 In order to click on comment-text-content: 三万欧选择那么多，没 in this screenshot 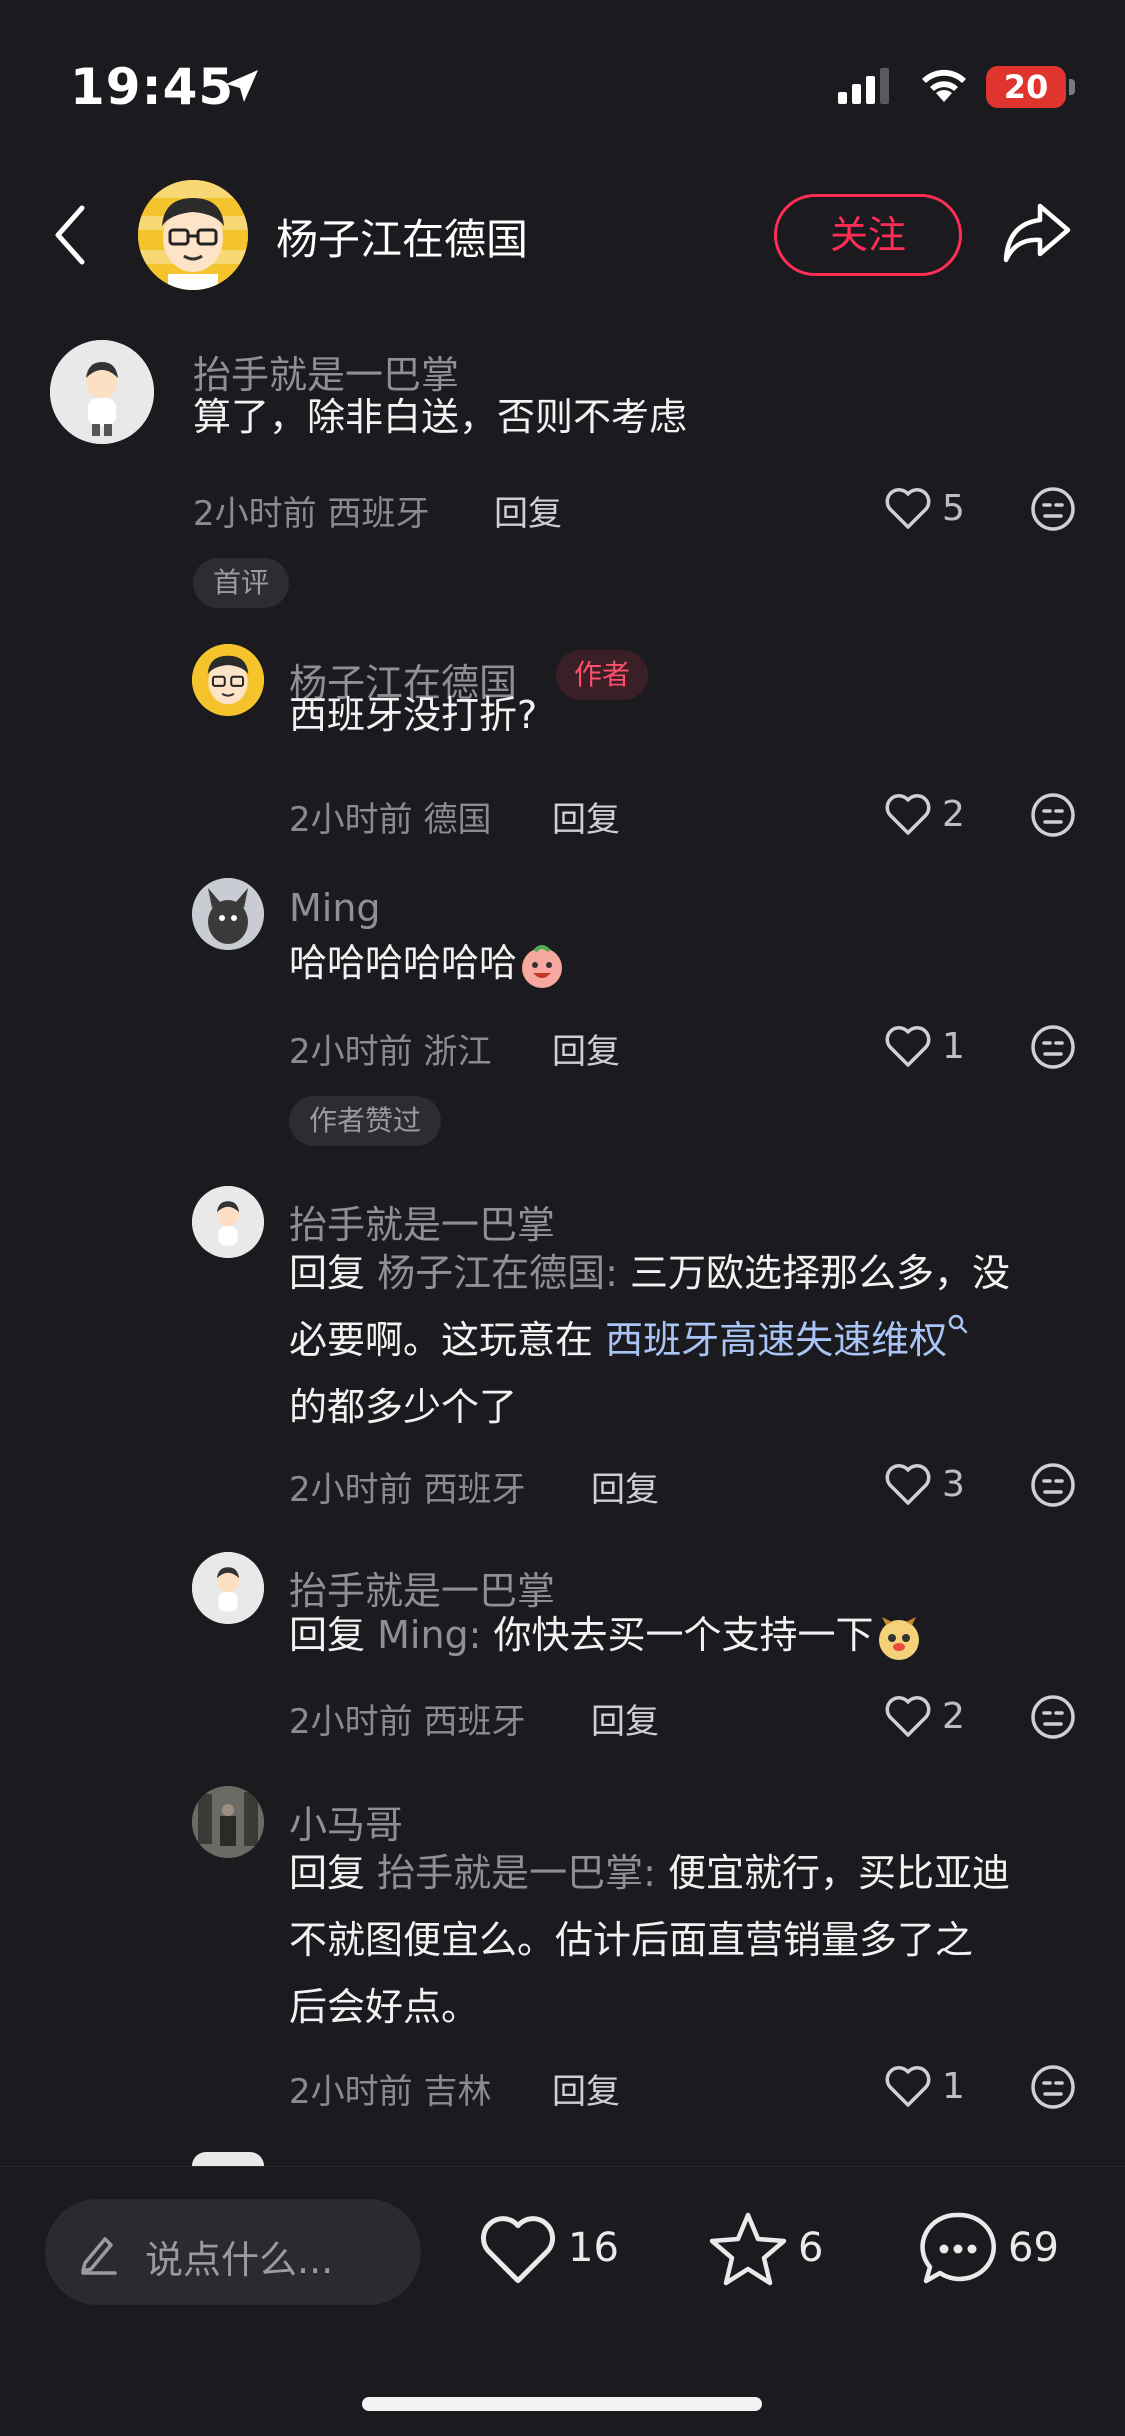, I will do `click(814, 1273)`.